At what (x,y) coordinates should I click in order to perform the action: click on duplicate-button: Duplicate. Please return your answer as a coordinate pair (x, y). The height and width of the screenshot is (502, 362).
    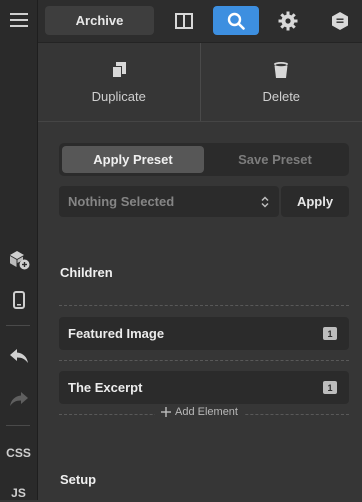
    Looking at the image, I should click on (119, 82).